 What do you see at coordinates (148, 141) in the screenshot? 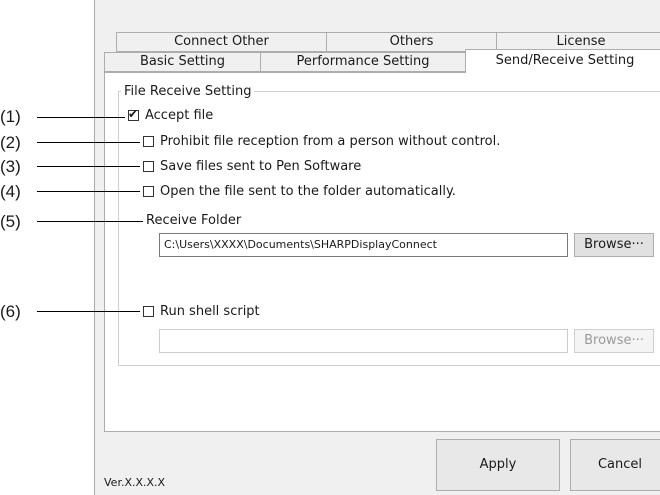
I see `prohibit-reception-checkbox` at bounding box center [148, 141].